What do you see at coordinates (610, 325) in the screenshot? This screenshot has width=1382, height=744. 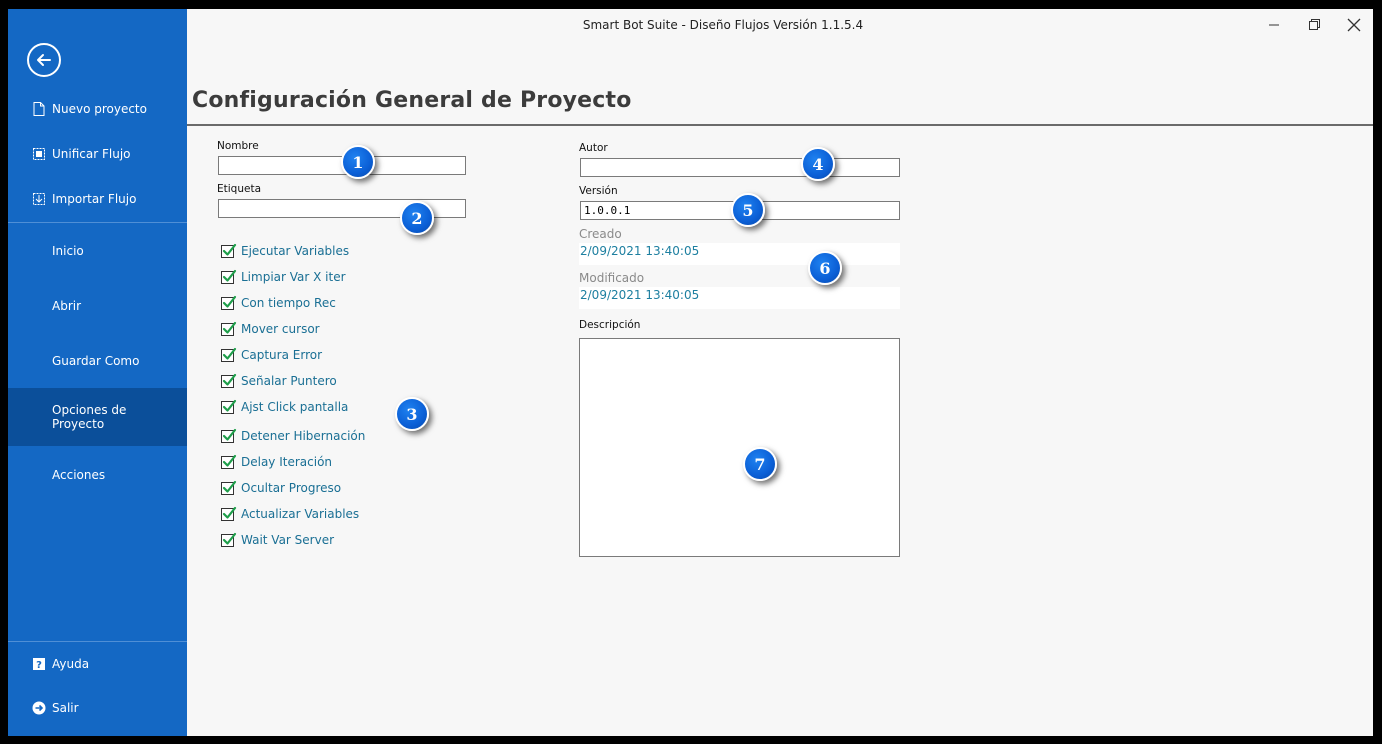 I see `descripcion-label: Descripción` at bounding box center [610, 325].